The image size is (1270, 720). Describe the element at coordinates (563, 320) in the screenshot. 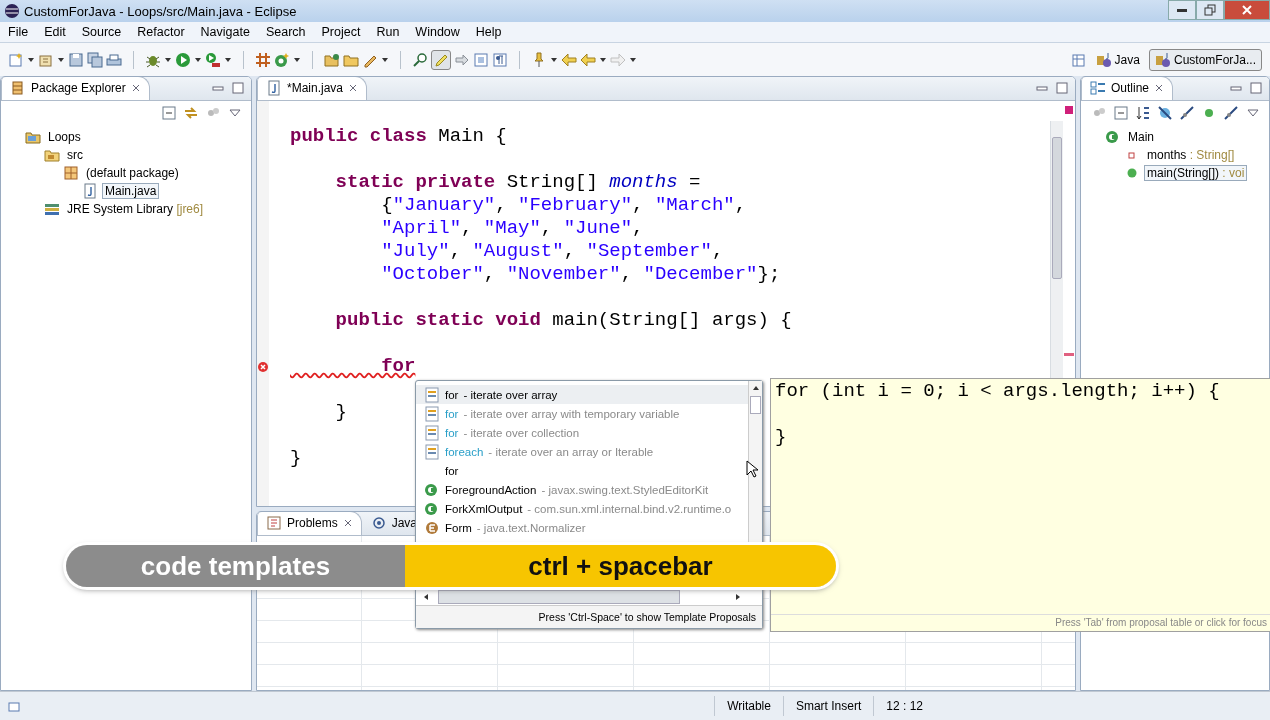

I see `code-line: public static void main(String[] args) {` at that location.